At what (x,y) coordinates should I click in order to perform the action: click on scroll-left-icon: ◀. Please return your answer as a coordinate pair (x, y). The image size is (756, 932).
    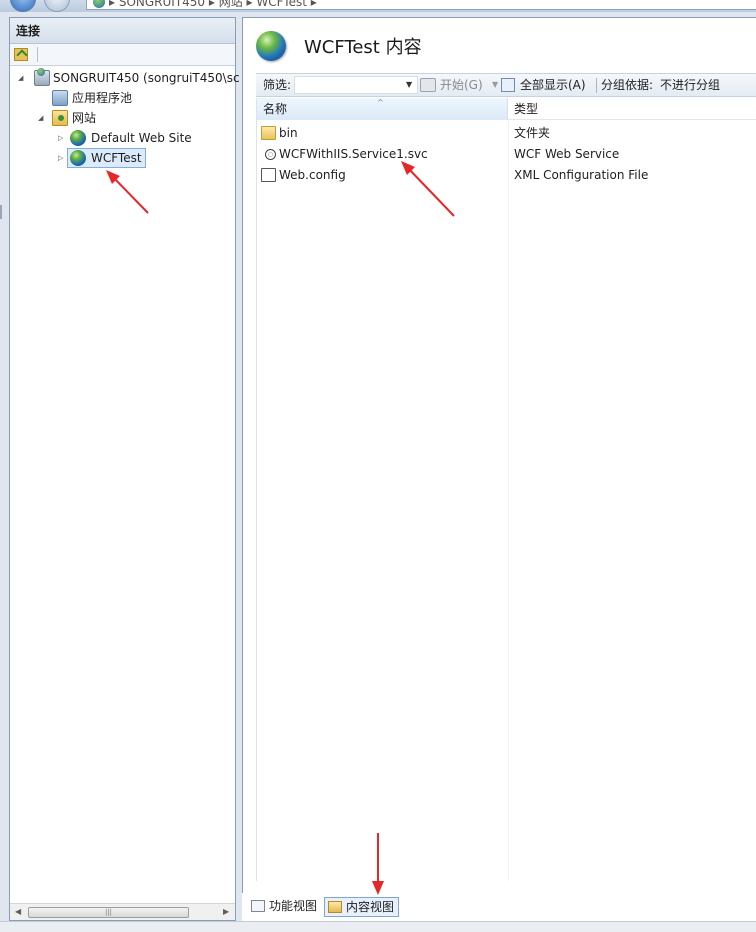
    Looking at the image, I should click on (18, 911).